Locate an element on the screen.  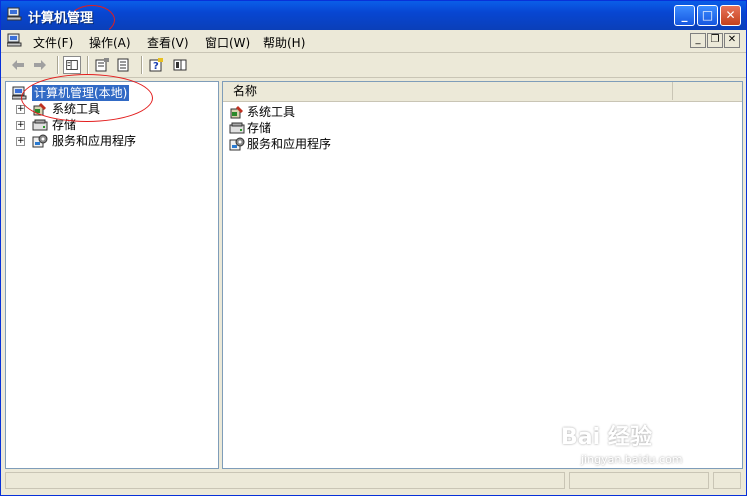
menu-view: 查看(V) is located at coordinates (168, 42).